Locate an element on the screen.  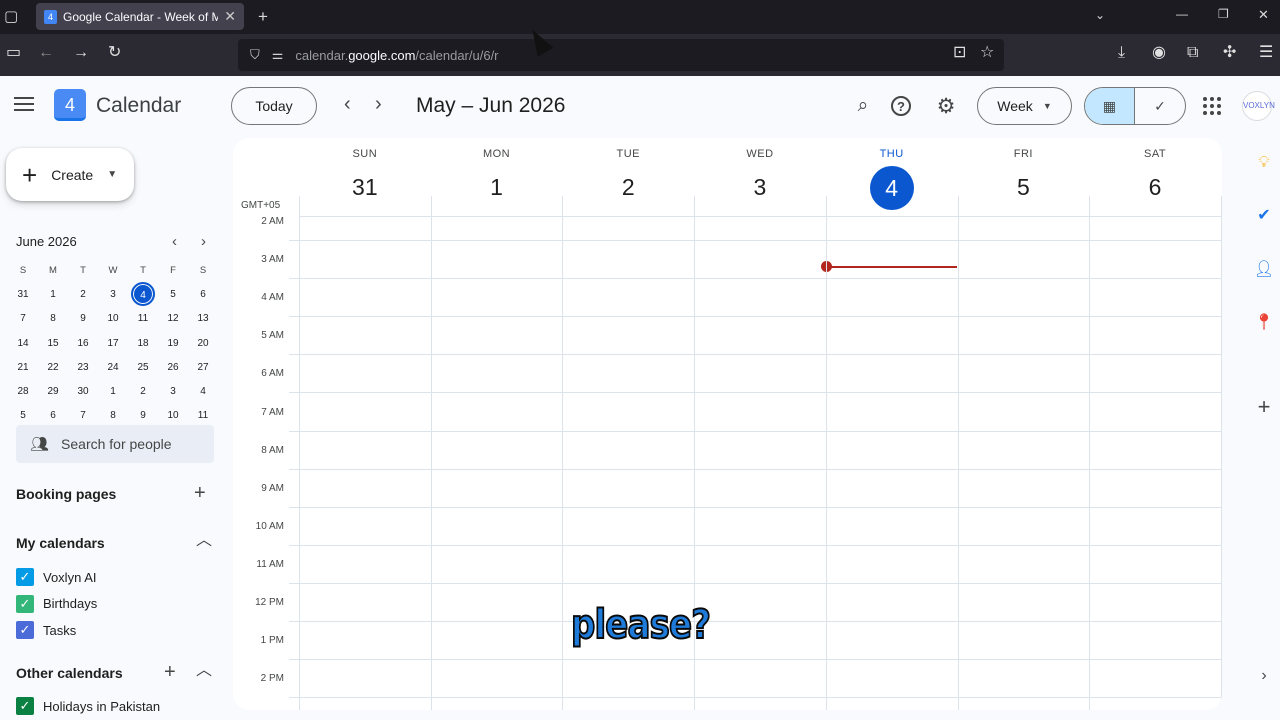
day-header-sat: SAT 6 is located at coordinates (1155, 173).